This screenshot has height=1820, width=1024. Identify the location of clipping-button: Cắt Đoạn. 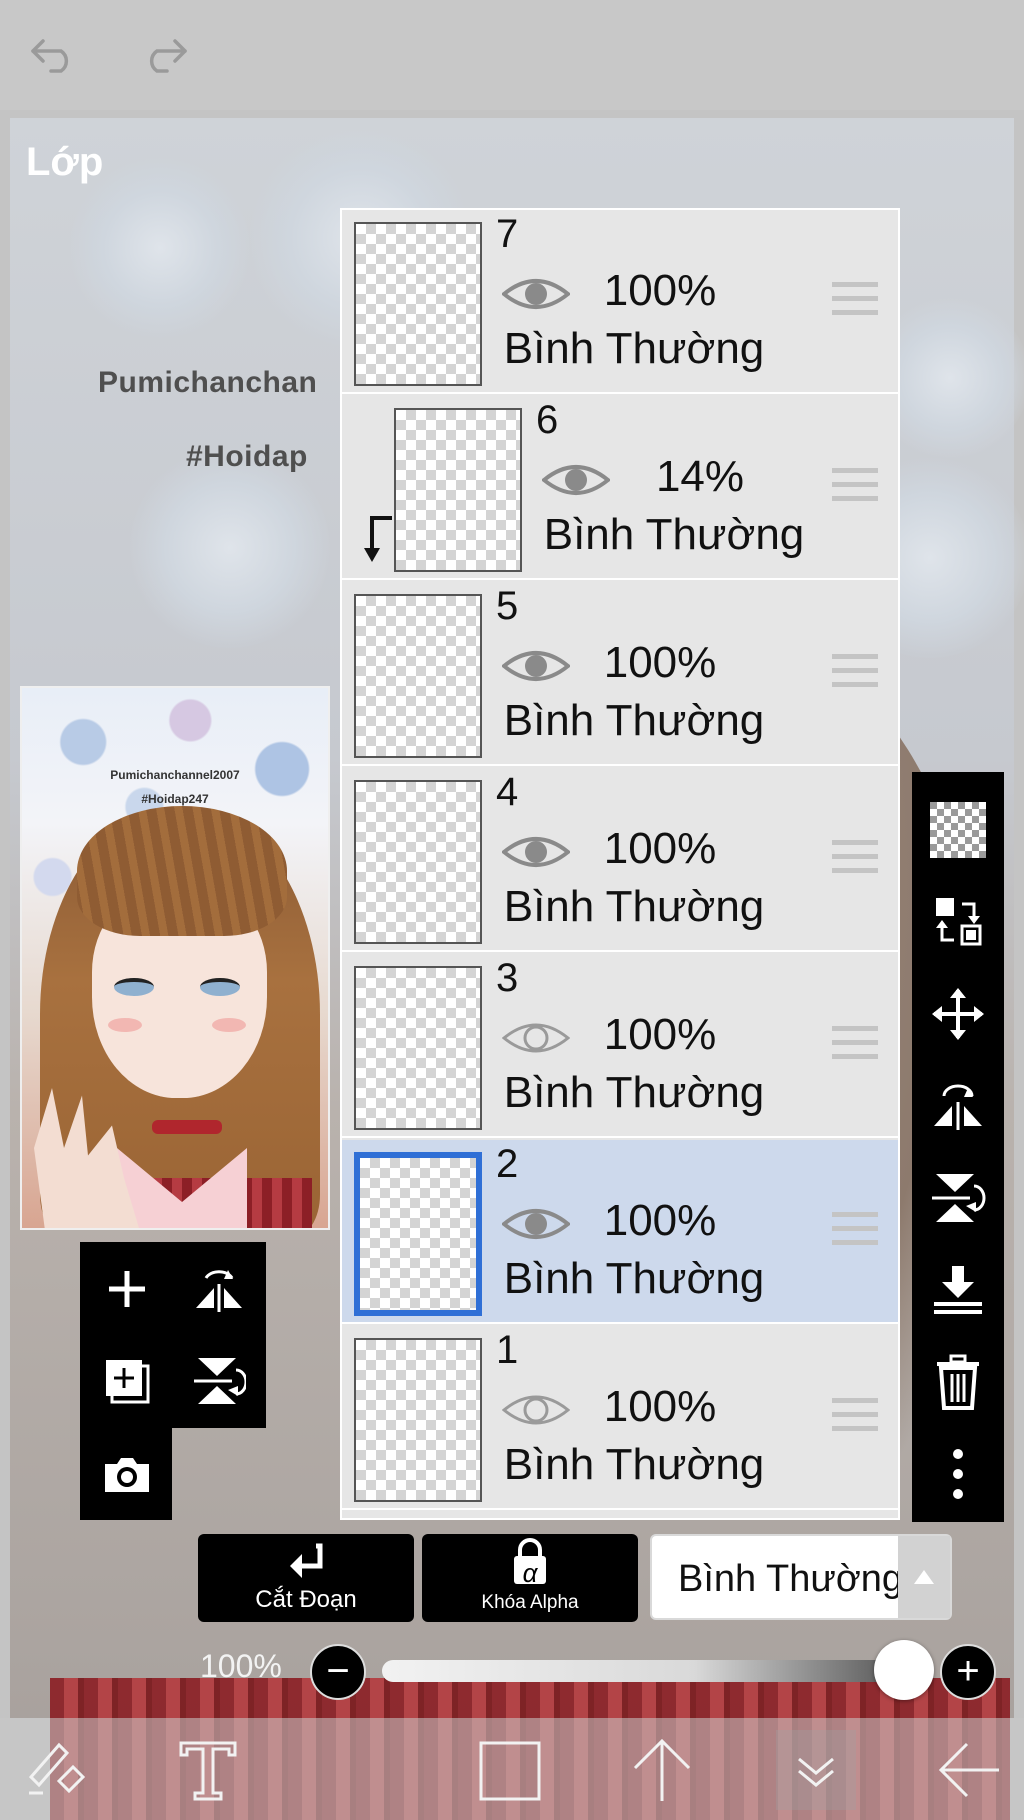
(306, 1578).